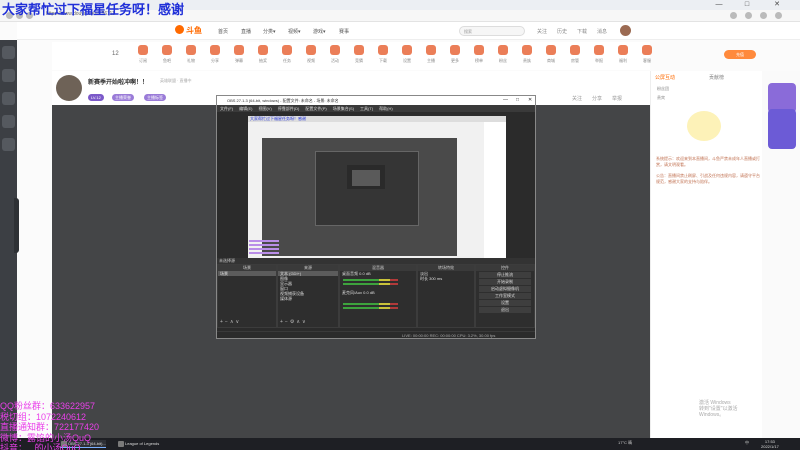  Describe the element at coordinates (138, 444) in the screenshot. I see `taskbar-league: League of Legends` at that location.